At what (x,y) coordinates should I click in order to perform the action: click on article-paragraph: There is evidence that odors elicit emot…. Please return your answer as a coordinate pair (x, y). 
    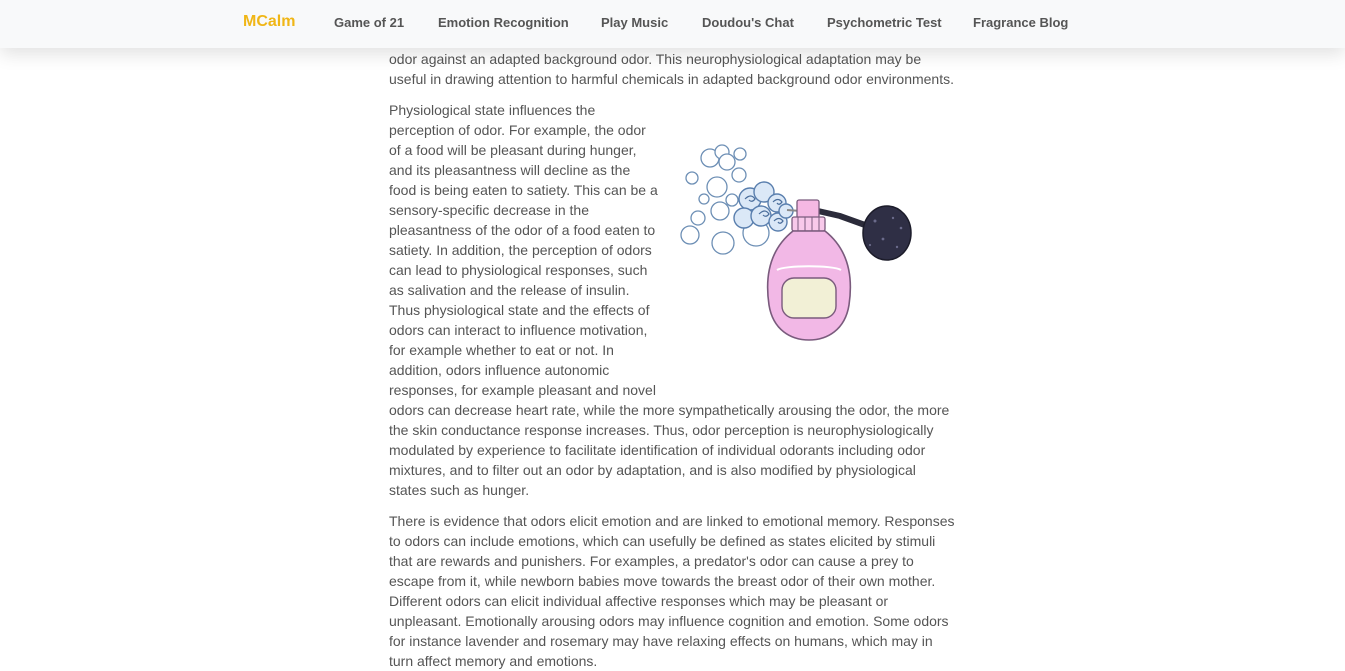
    Looking at the image, I should click on (672, 591).